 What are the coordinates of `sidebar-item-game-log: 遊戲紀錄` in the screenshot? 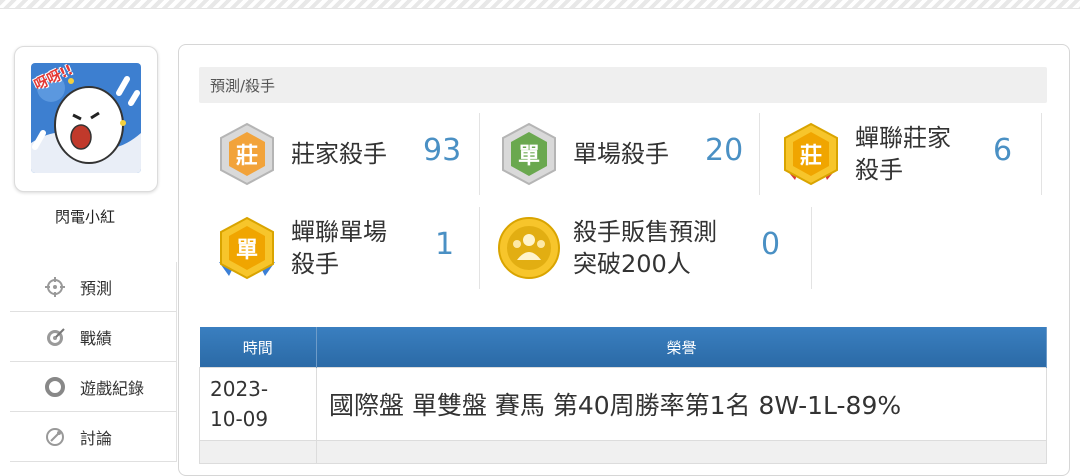 It's located at (93, 387).